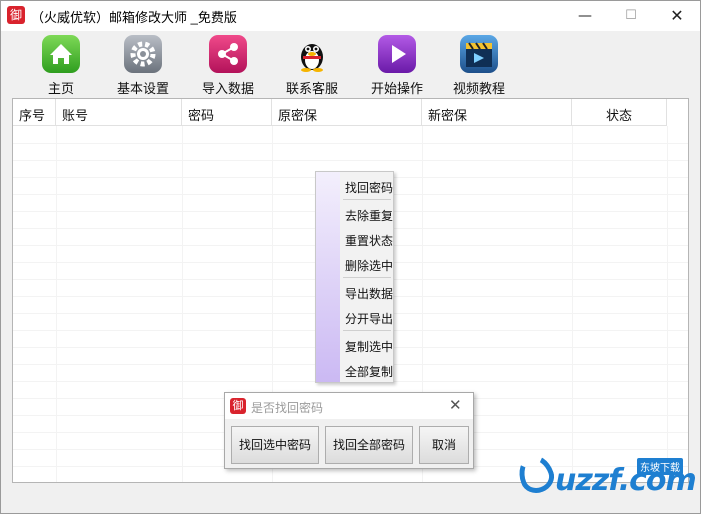 The height and width of the screenshot is (514, 701). I want to click on toolbar-import-label: 导入数据, so click(228, 88).